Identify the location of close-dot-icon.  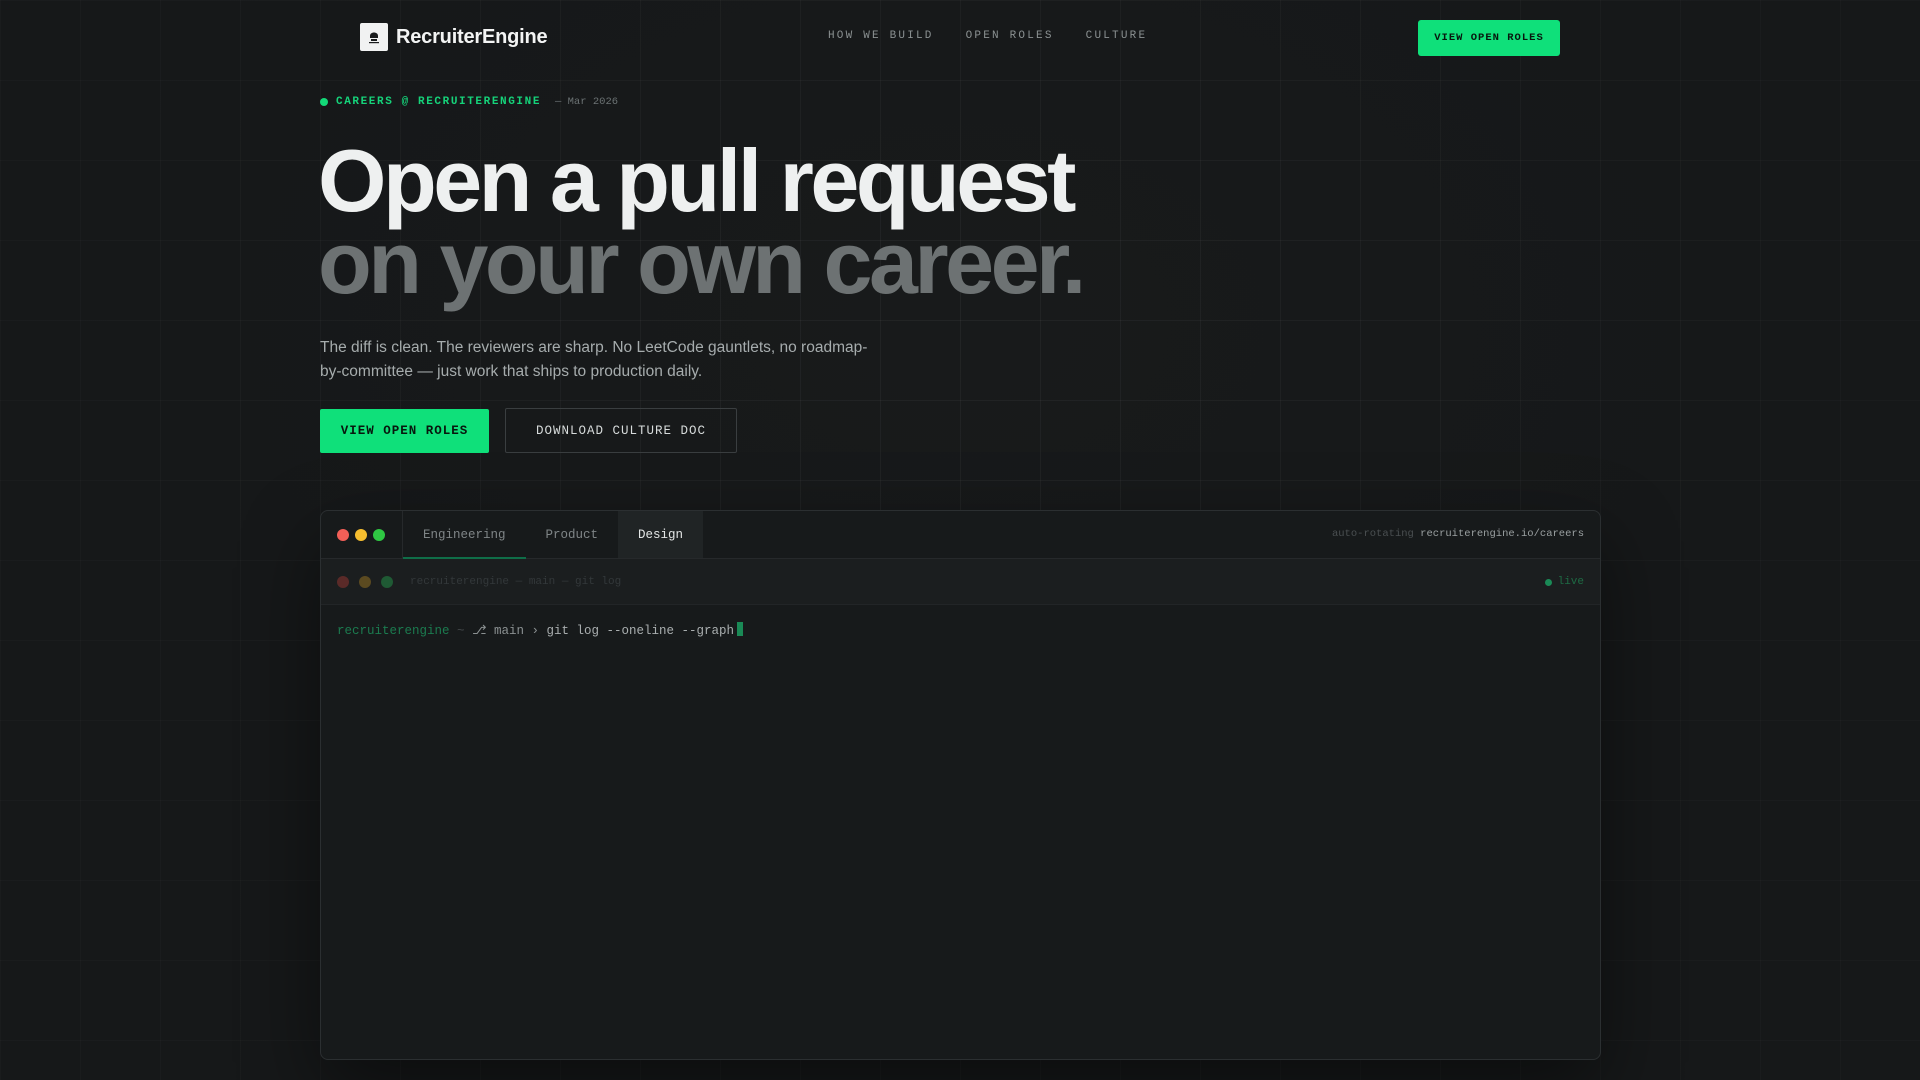
(343, 535).